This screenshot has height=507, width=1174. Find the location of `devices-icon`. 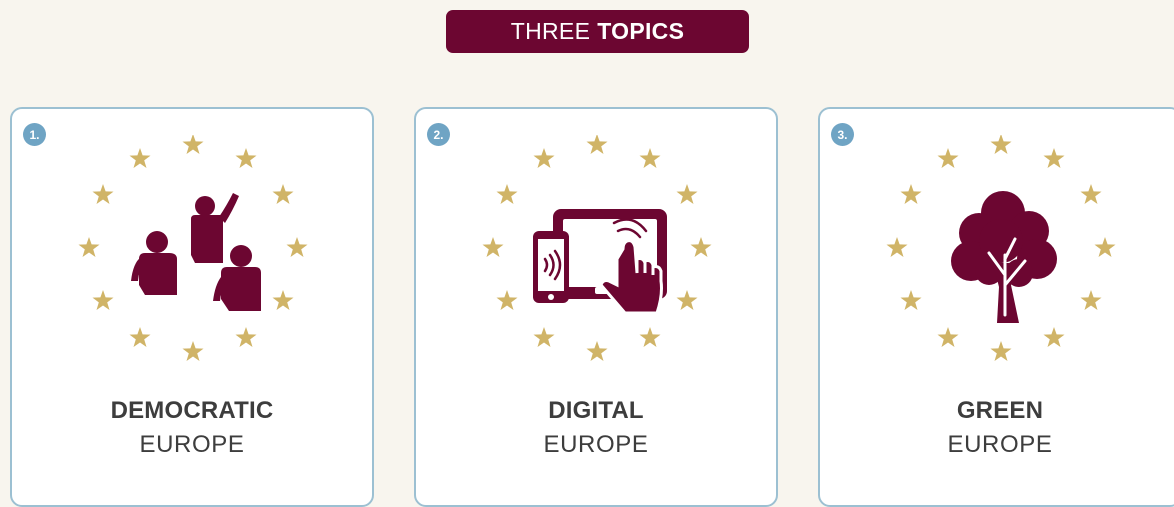

devices-icon is located at coordinates (600, 262).